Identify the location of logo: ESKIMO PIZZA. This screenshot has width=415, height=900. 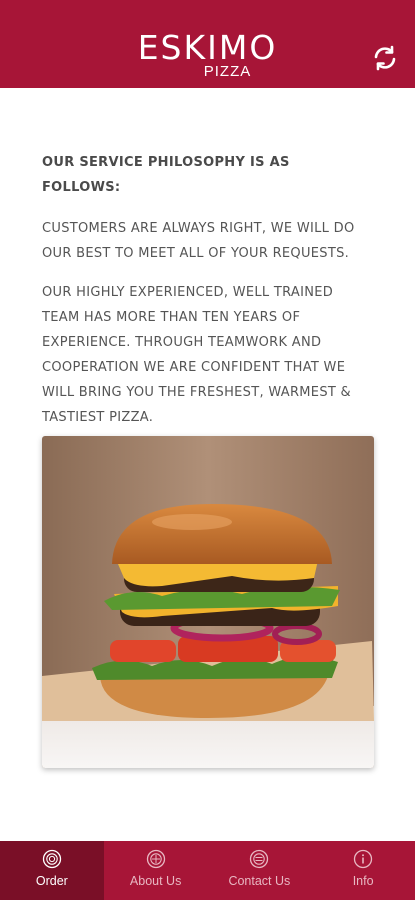
(207, 55).